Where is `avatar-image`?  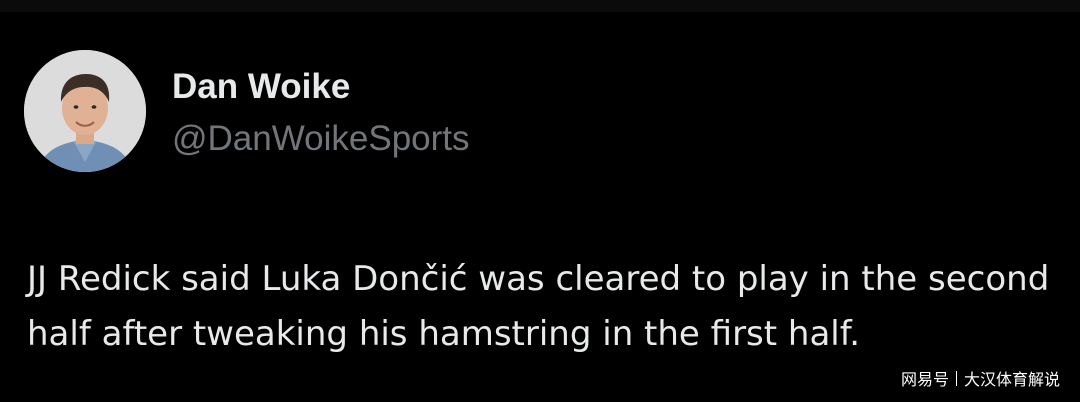 avatar-image is located at coordinates (85, 111).